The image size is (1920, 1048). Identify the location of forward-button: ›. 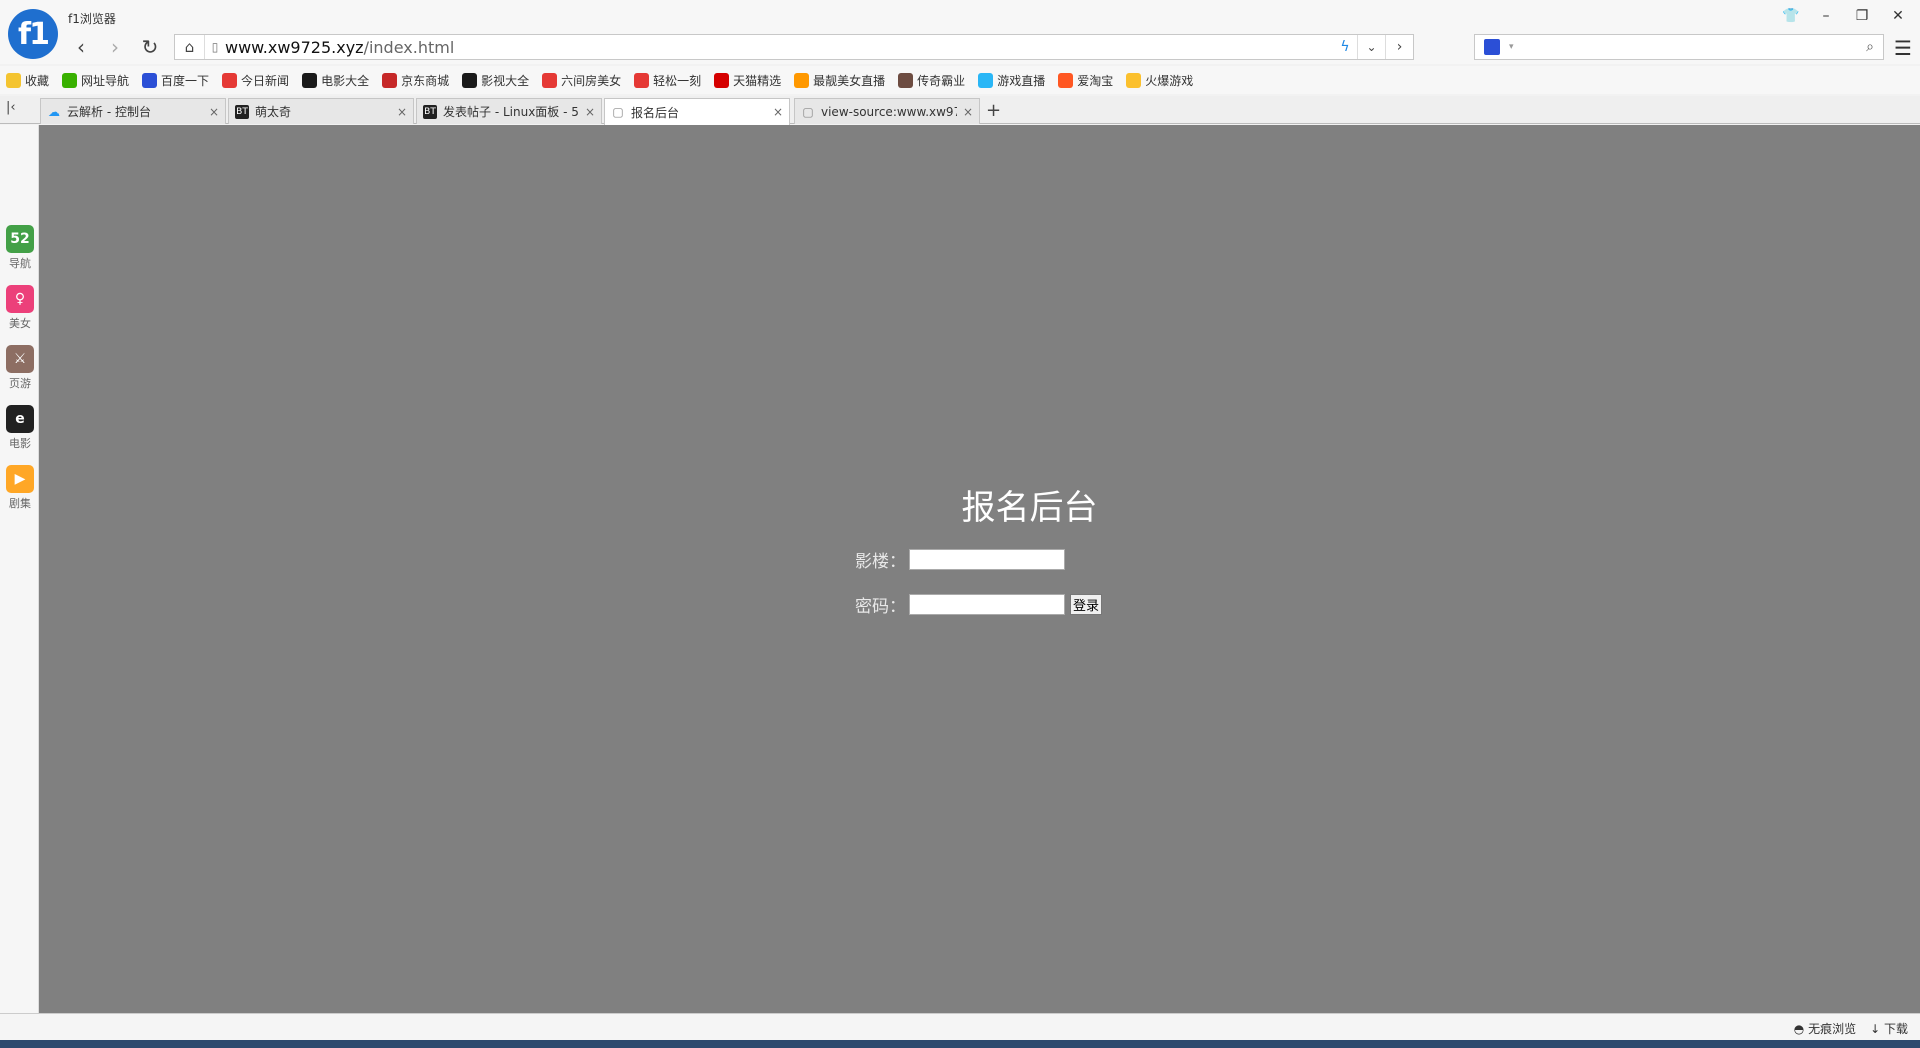
(115, 47).